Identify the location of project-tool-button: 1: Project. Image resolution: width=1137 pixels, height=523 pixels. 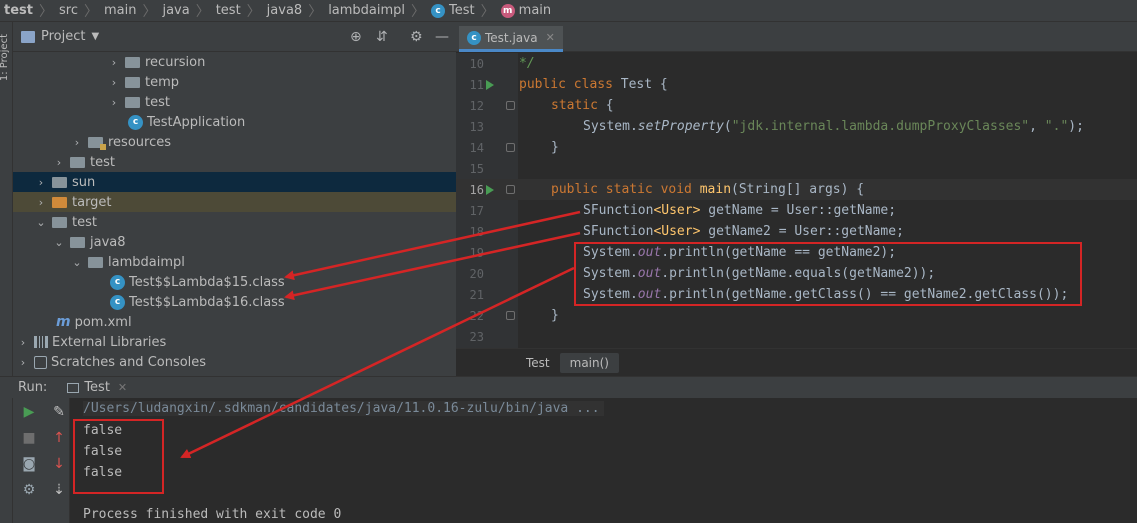
(6, 57).